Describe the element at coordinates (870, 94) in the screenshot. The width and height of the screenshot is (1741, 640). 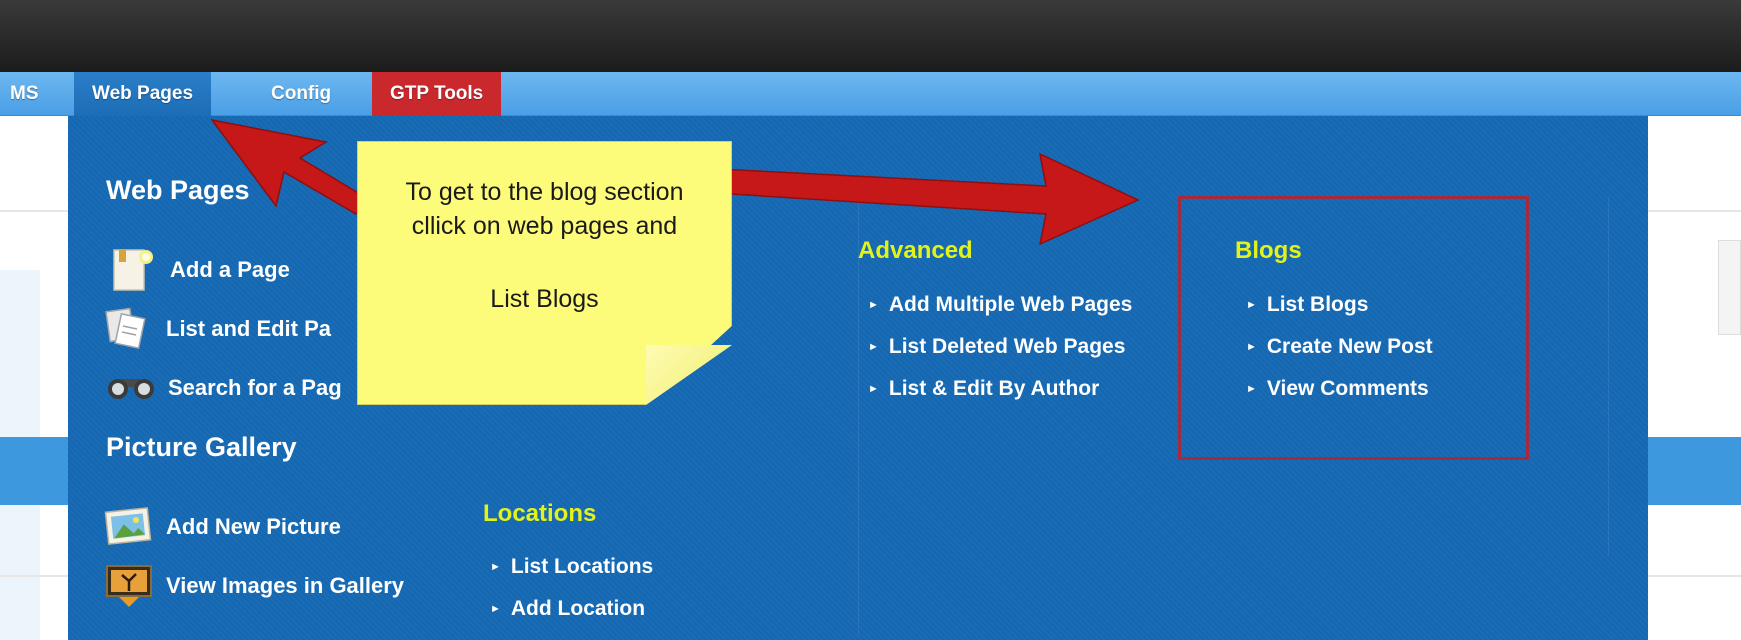
I see `main-nav-bar: MS Web Pages Config GTP Tools` at that location.